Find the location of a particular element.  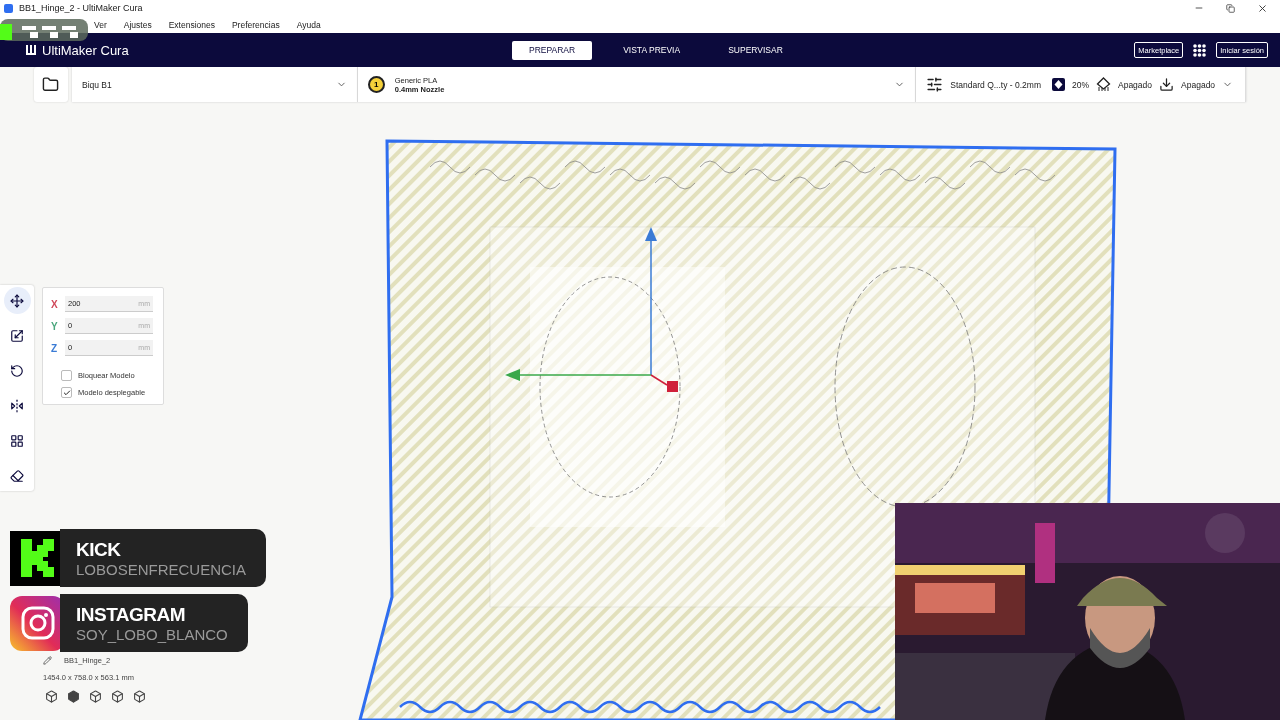

axis-label: Y is located at coordinates (55, 326).